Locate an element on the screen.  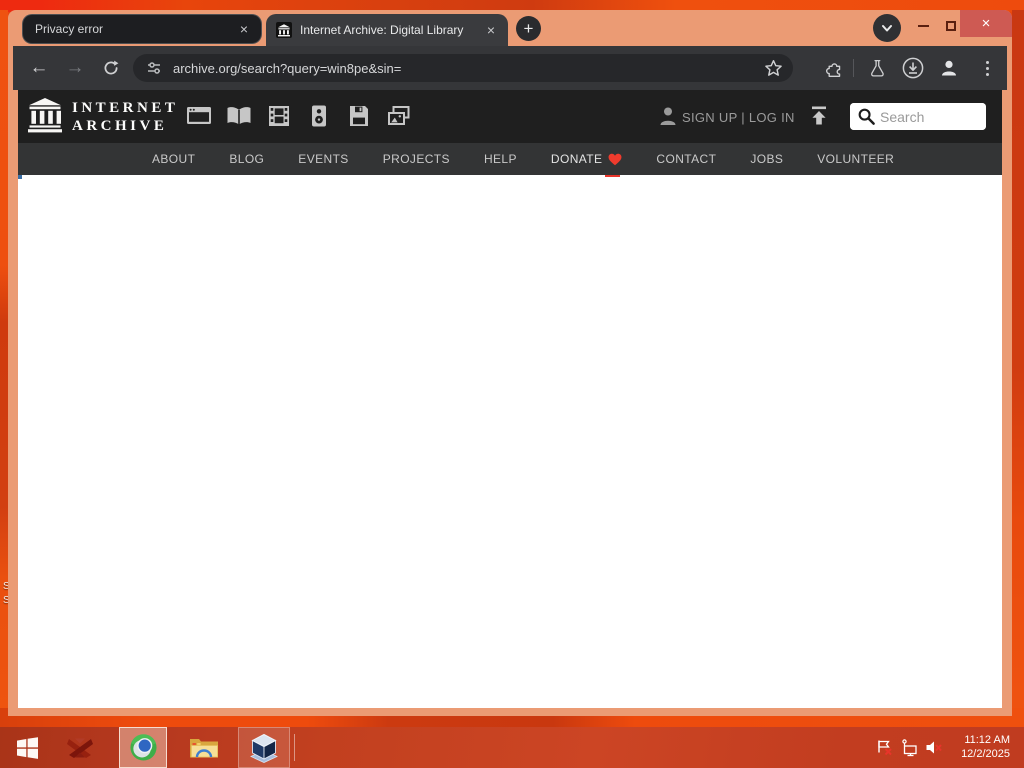
window-close-button: × is located at coordinates (986, 23).